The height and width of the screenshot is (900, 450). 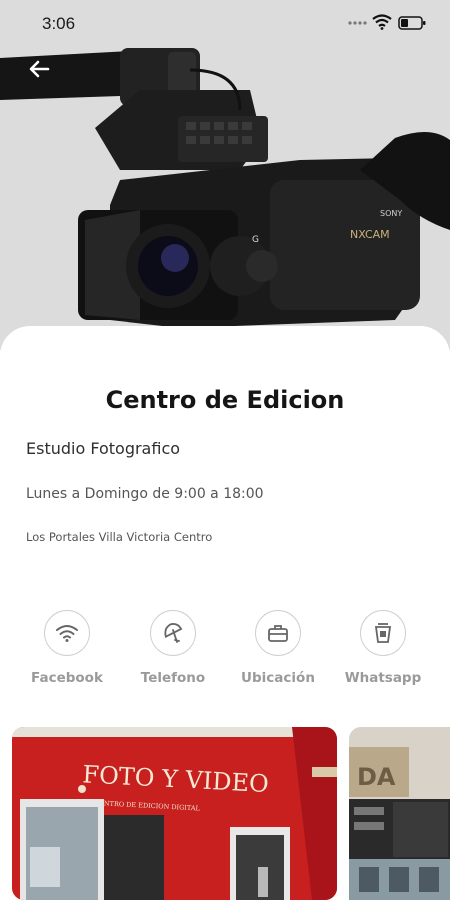 I want to click on business-address: Los Portales Villa Victoria Centro, so click(x=119, y=537).